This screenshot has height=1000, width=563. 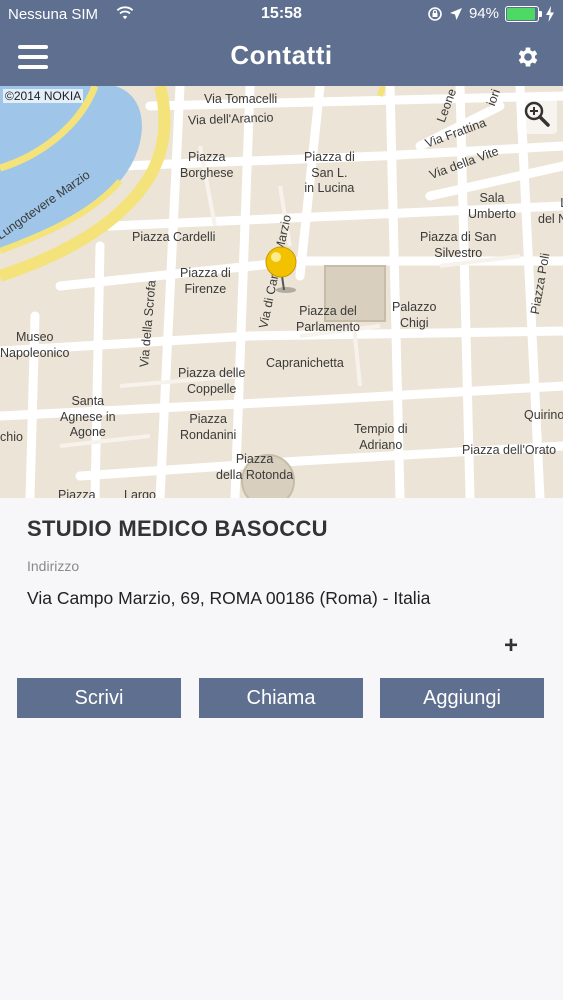 I want to click on add-button: Aggiungi, so click(x=462, y=698).